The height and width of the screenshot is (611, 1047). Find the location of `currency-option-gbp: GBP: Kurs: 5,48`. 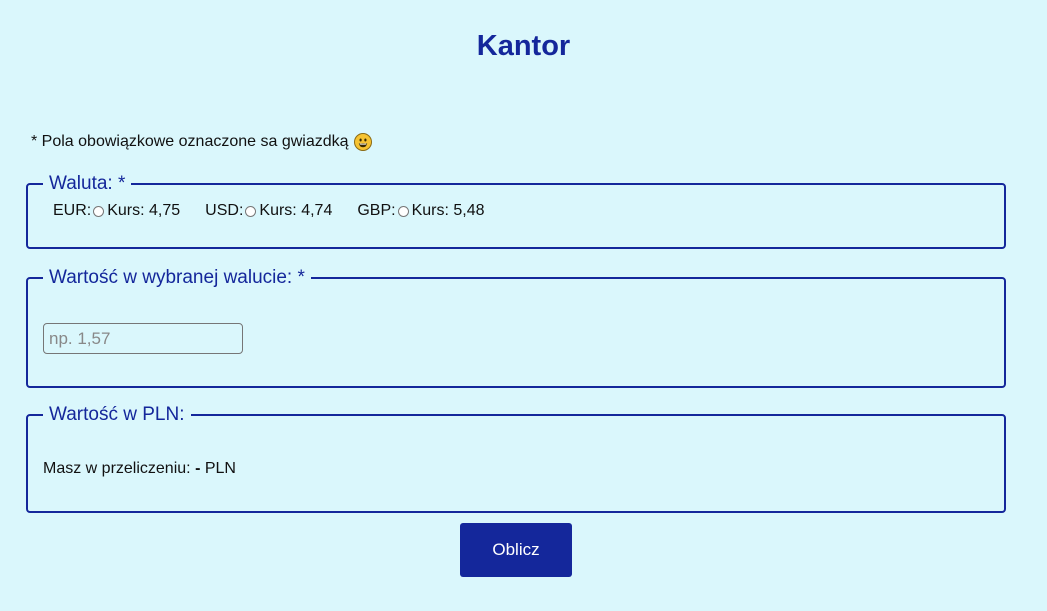

currency-option-gbp: GBP: Kurs: 5,48 is located at coordinates (420, 211).